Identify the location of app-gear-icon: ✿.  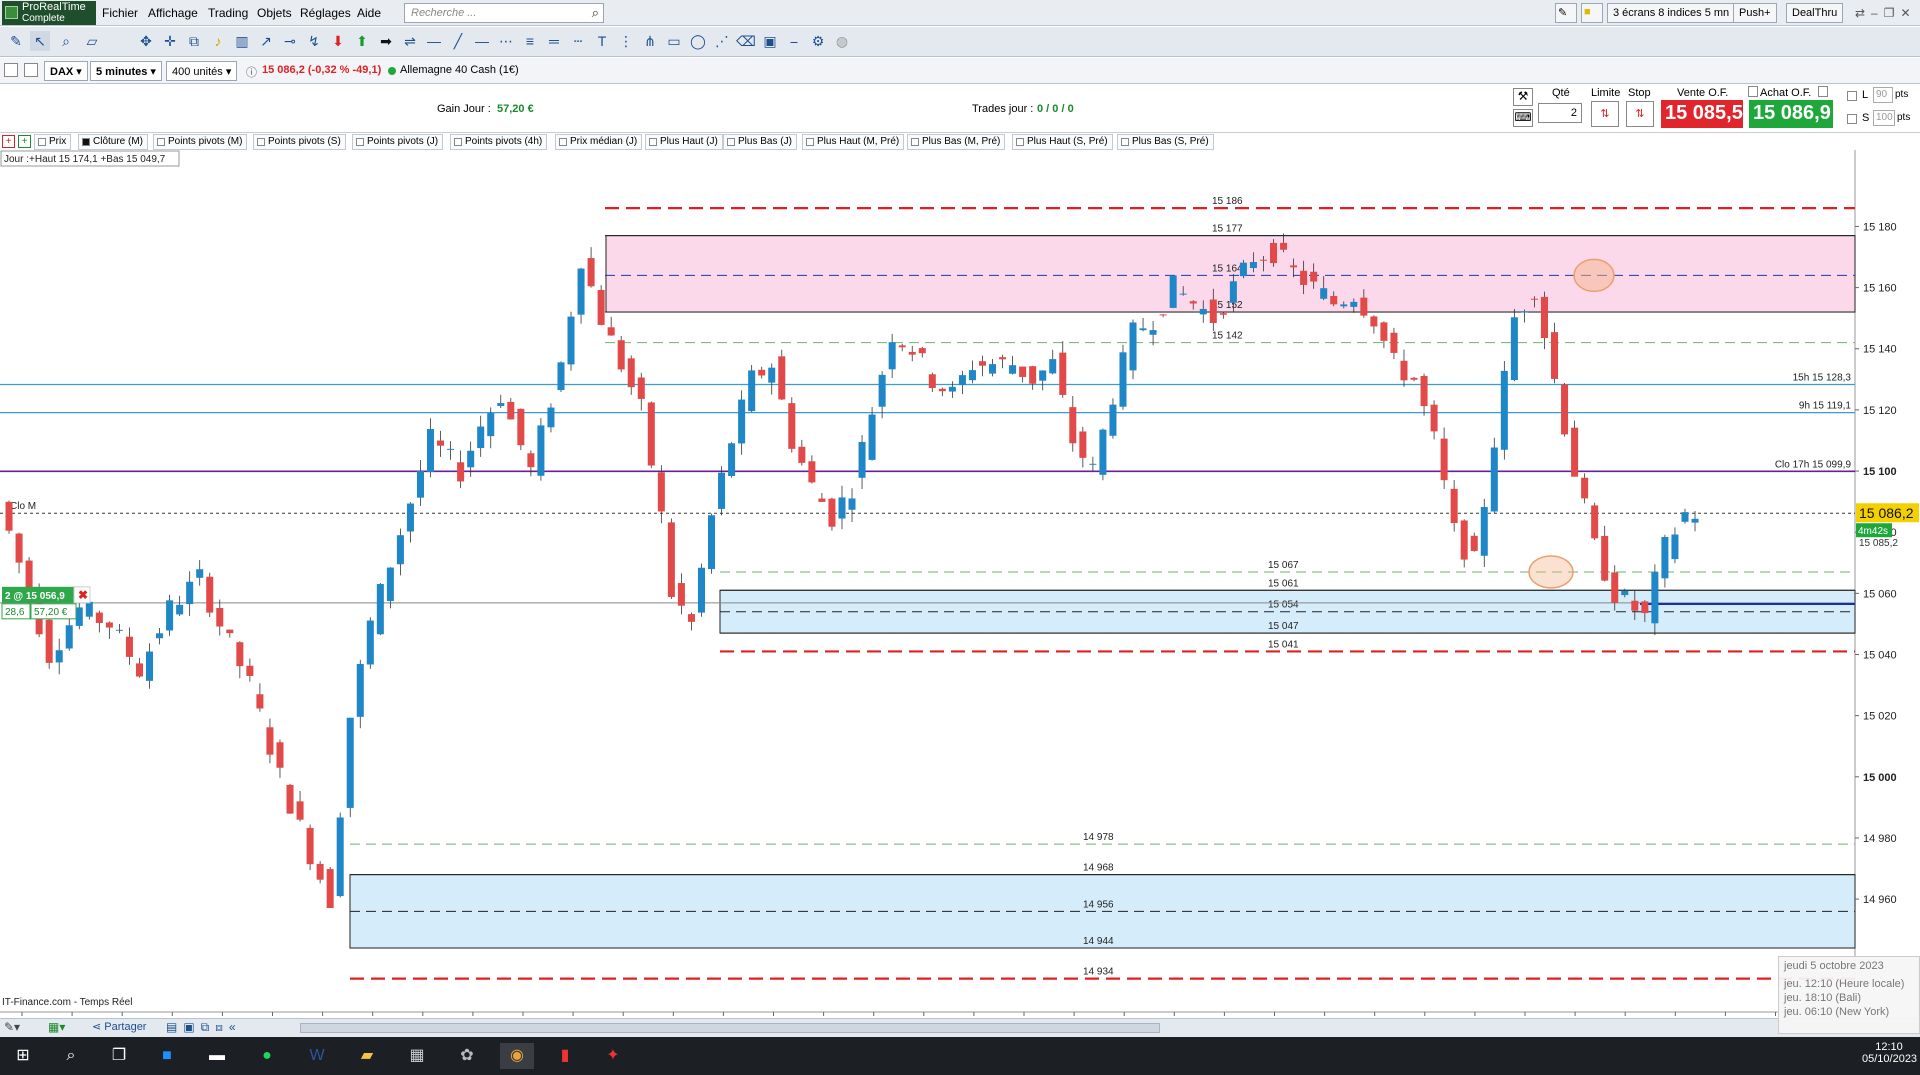
(467, 1056).